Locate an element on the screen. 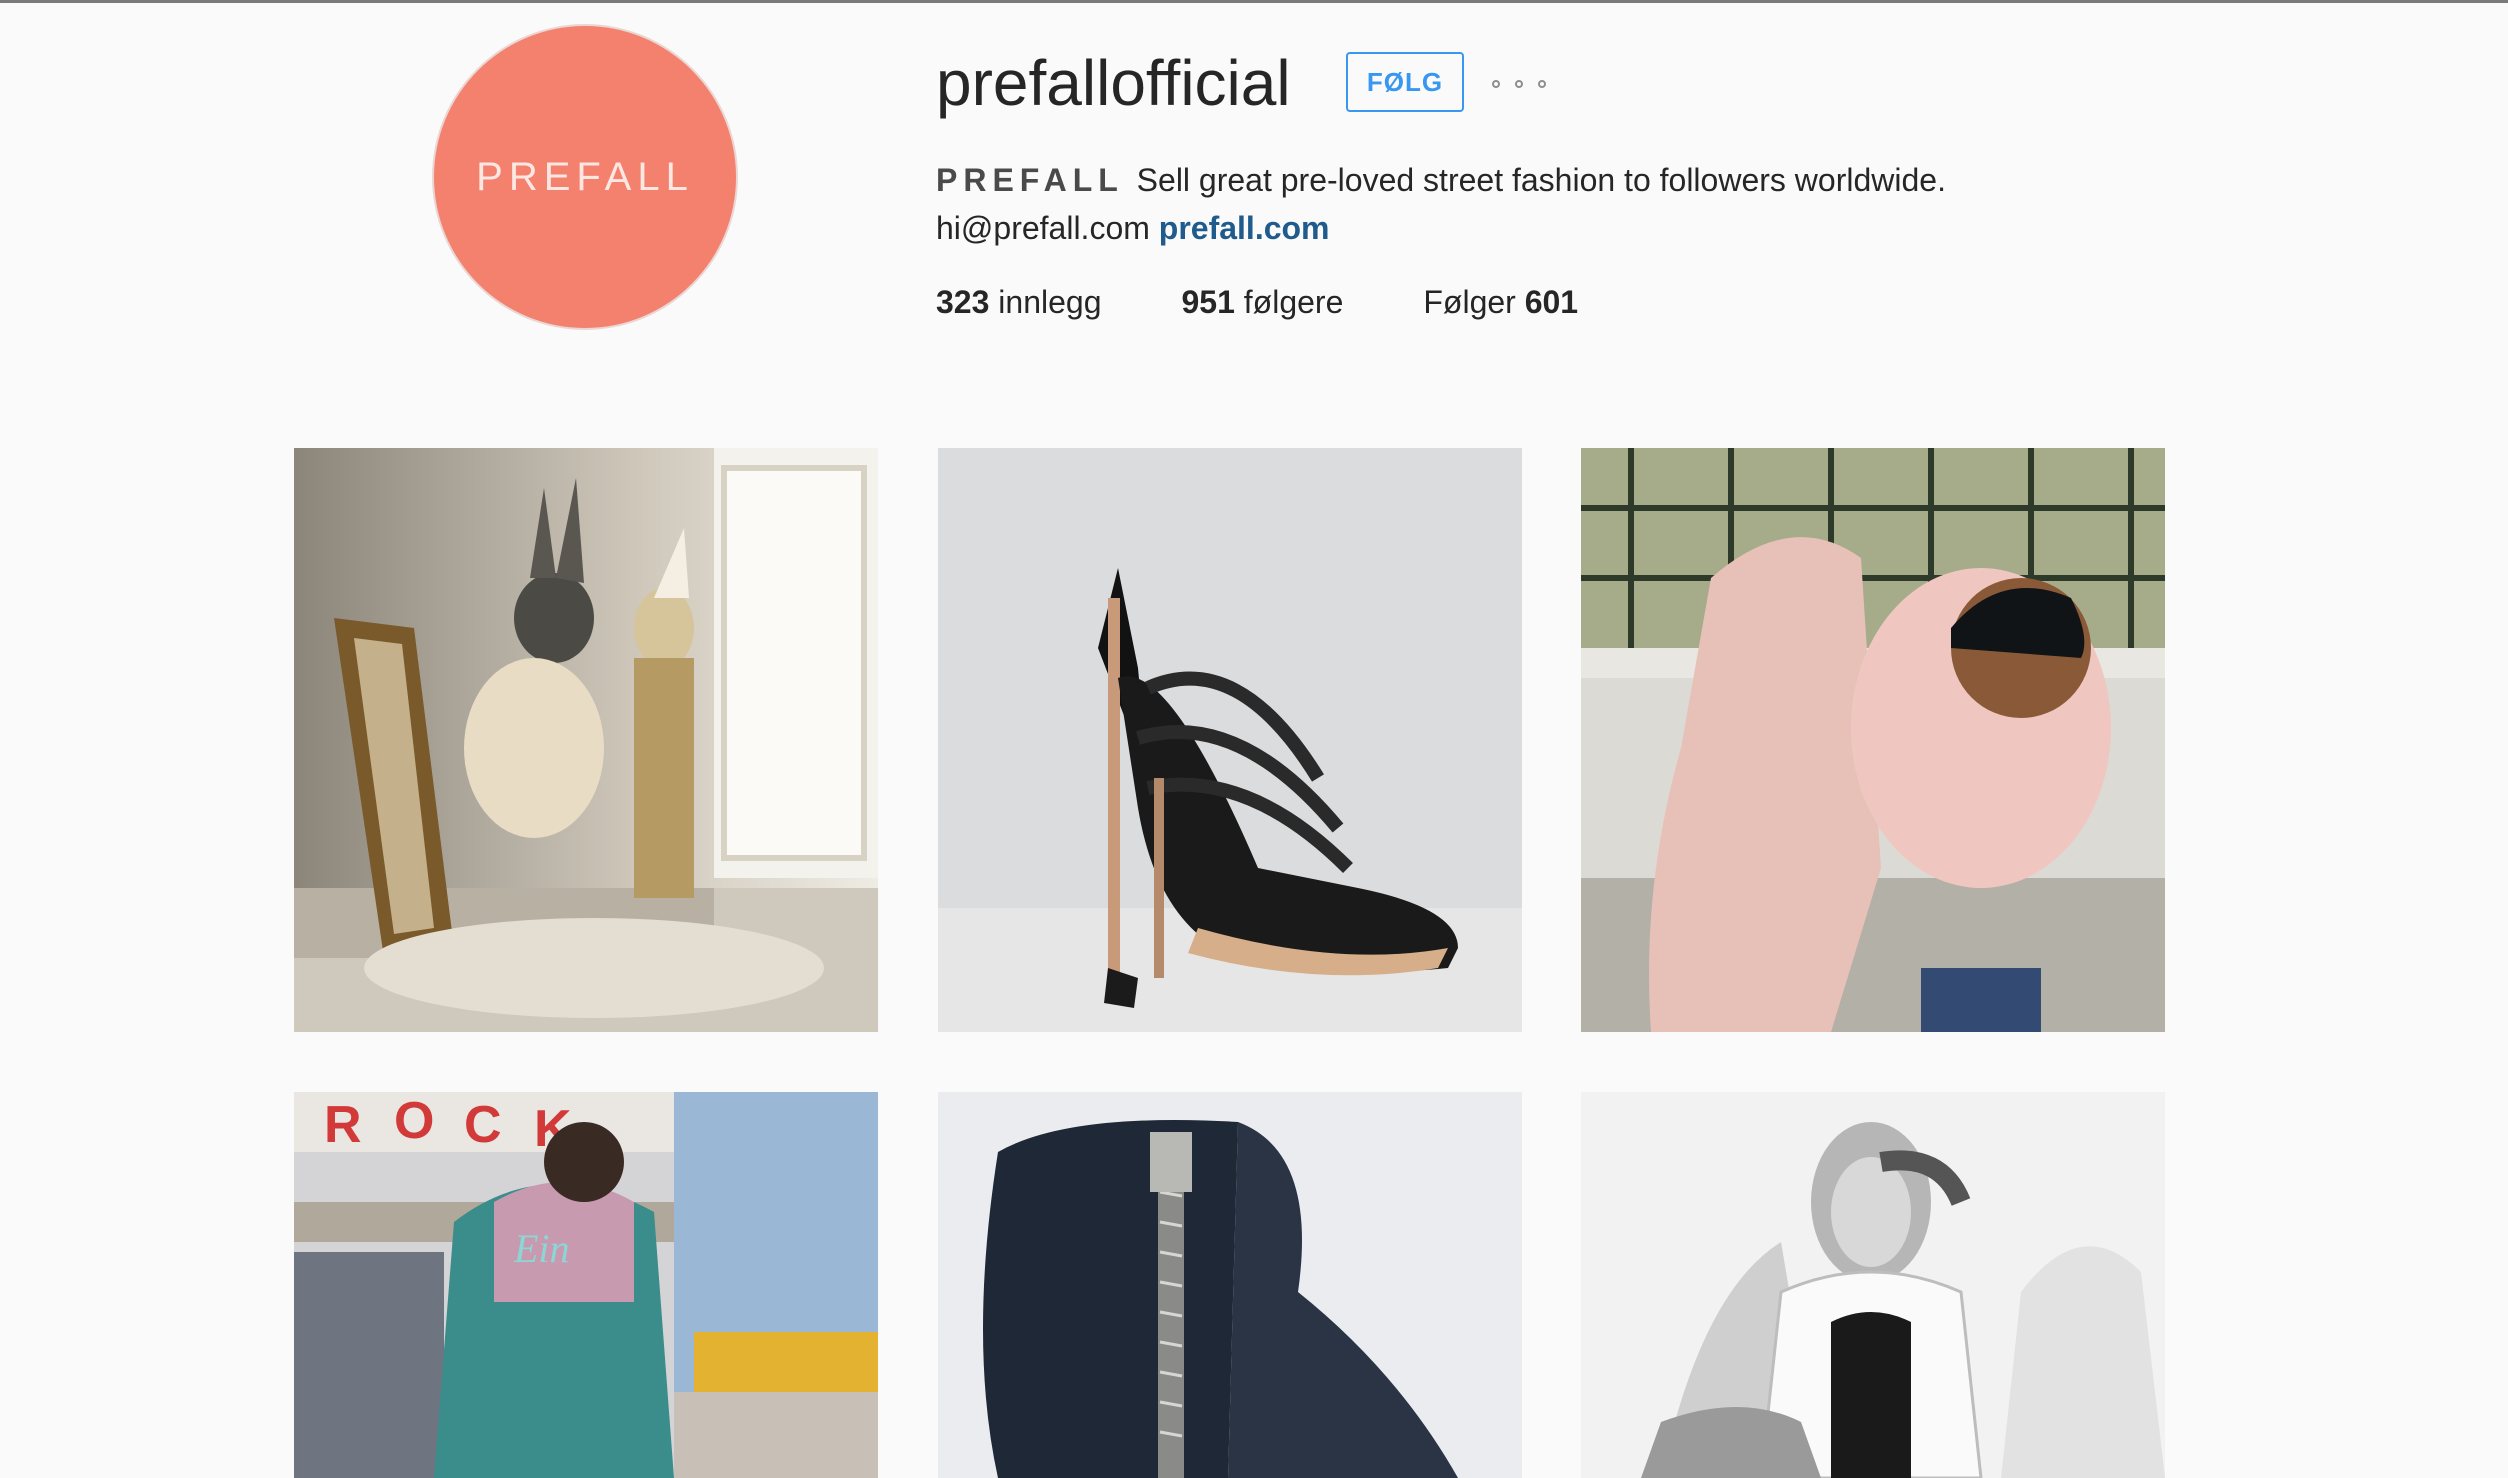 This screenshot has width=2508, height=1478. bio-full-name: PREFALL is located at coordinates (1030, 180).